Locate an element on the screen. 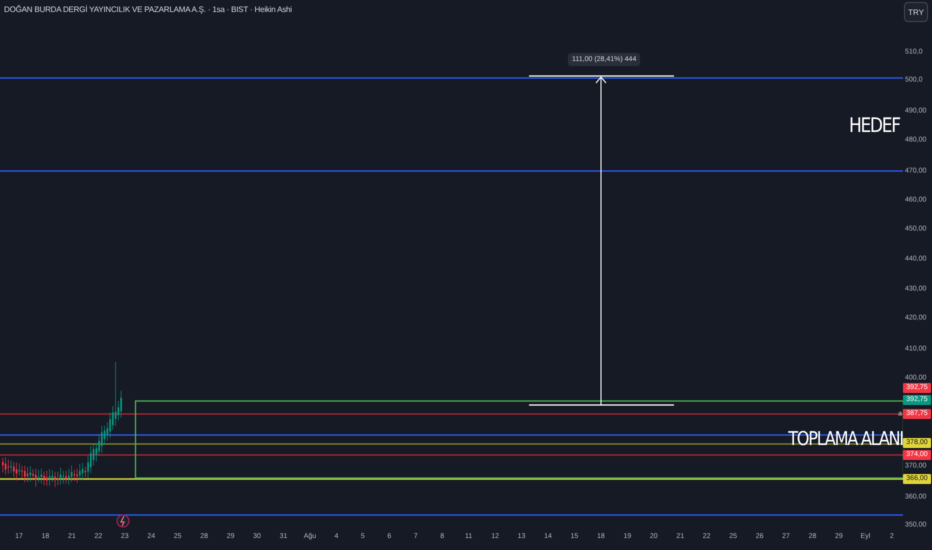  chart-title: DOĞAN BURDA DERGİ YAYINCILIK VE PAZARLAMA A.Ş. · 1sa · BIST · Heikin Ashi is located at coordinates (148, 9).